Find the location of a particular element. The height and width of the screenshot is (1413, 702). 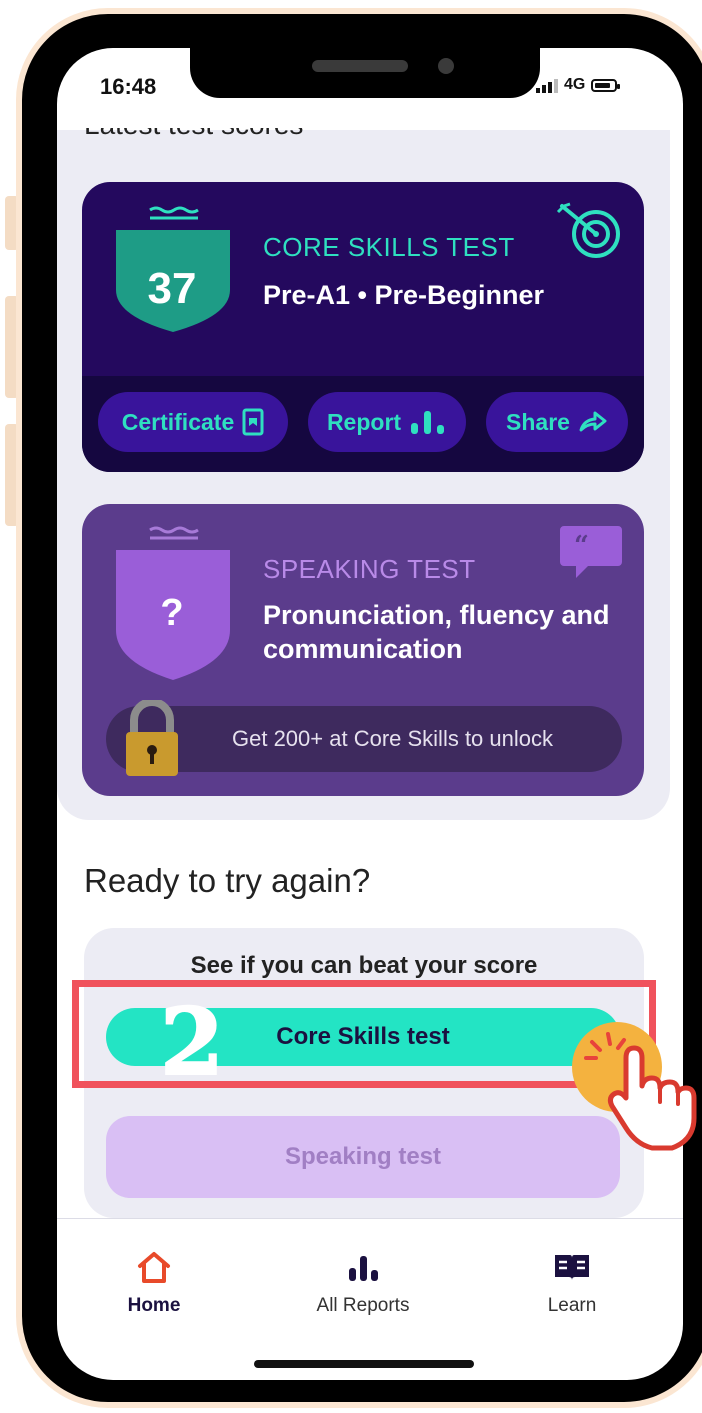

pointing-hand-icon is located at coordinates (652, 1098).